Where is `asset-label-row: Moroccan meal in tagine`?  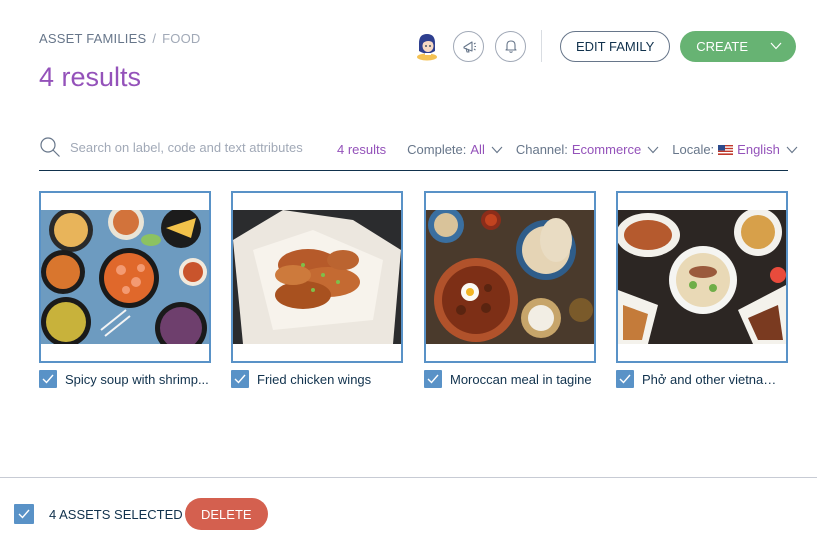 asset-label-row: Moroccan meal in tagine is located at coordinates (510, 379).